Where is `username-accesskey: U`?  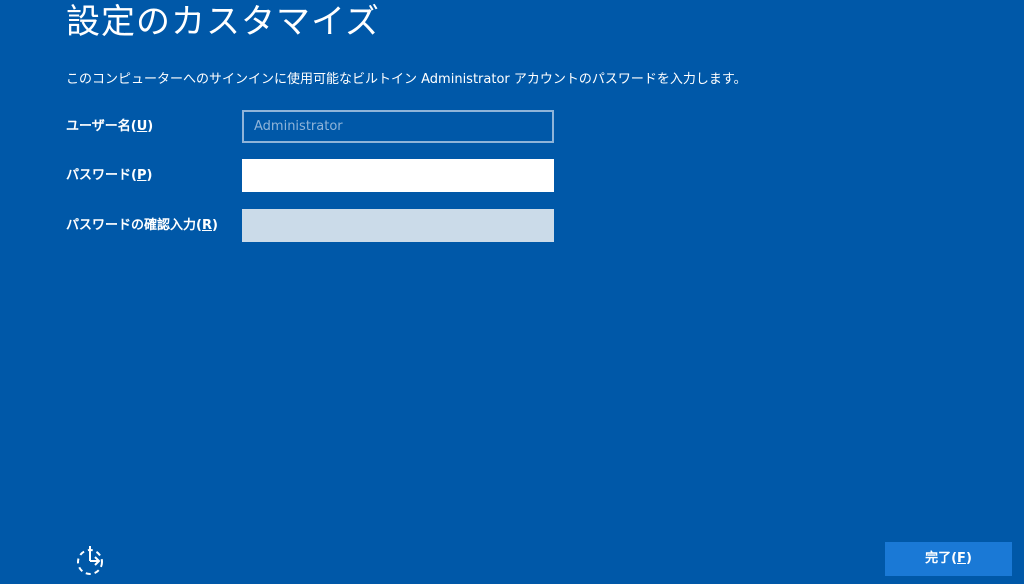
username-accesskey: U is located at coordinates (142, 126).